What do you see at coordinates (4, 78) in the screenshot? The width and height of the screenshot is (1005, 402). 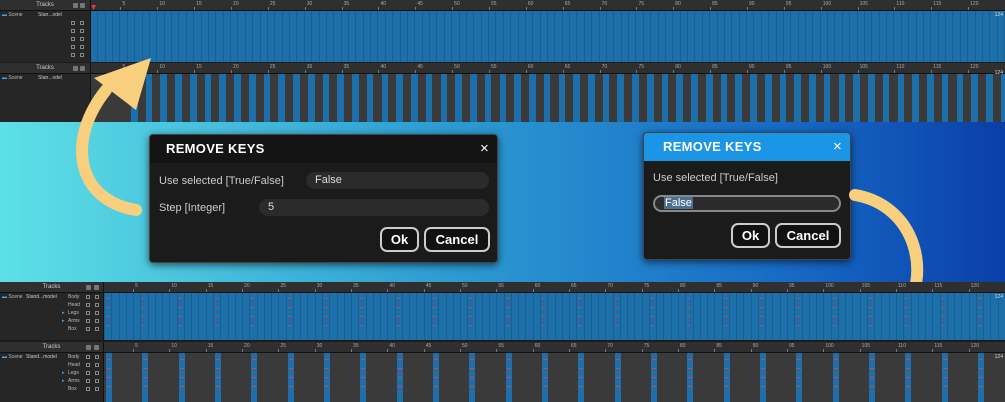 I see `expand-icon: ▬` at bounding box center [4, 78].